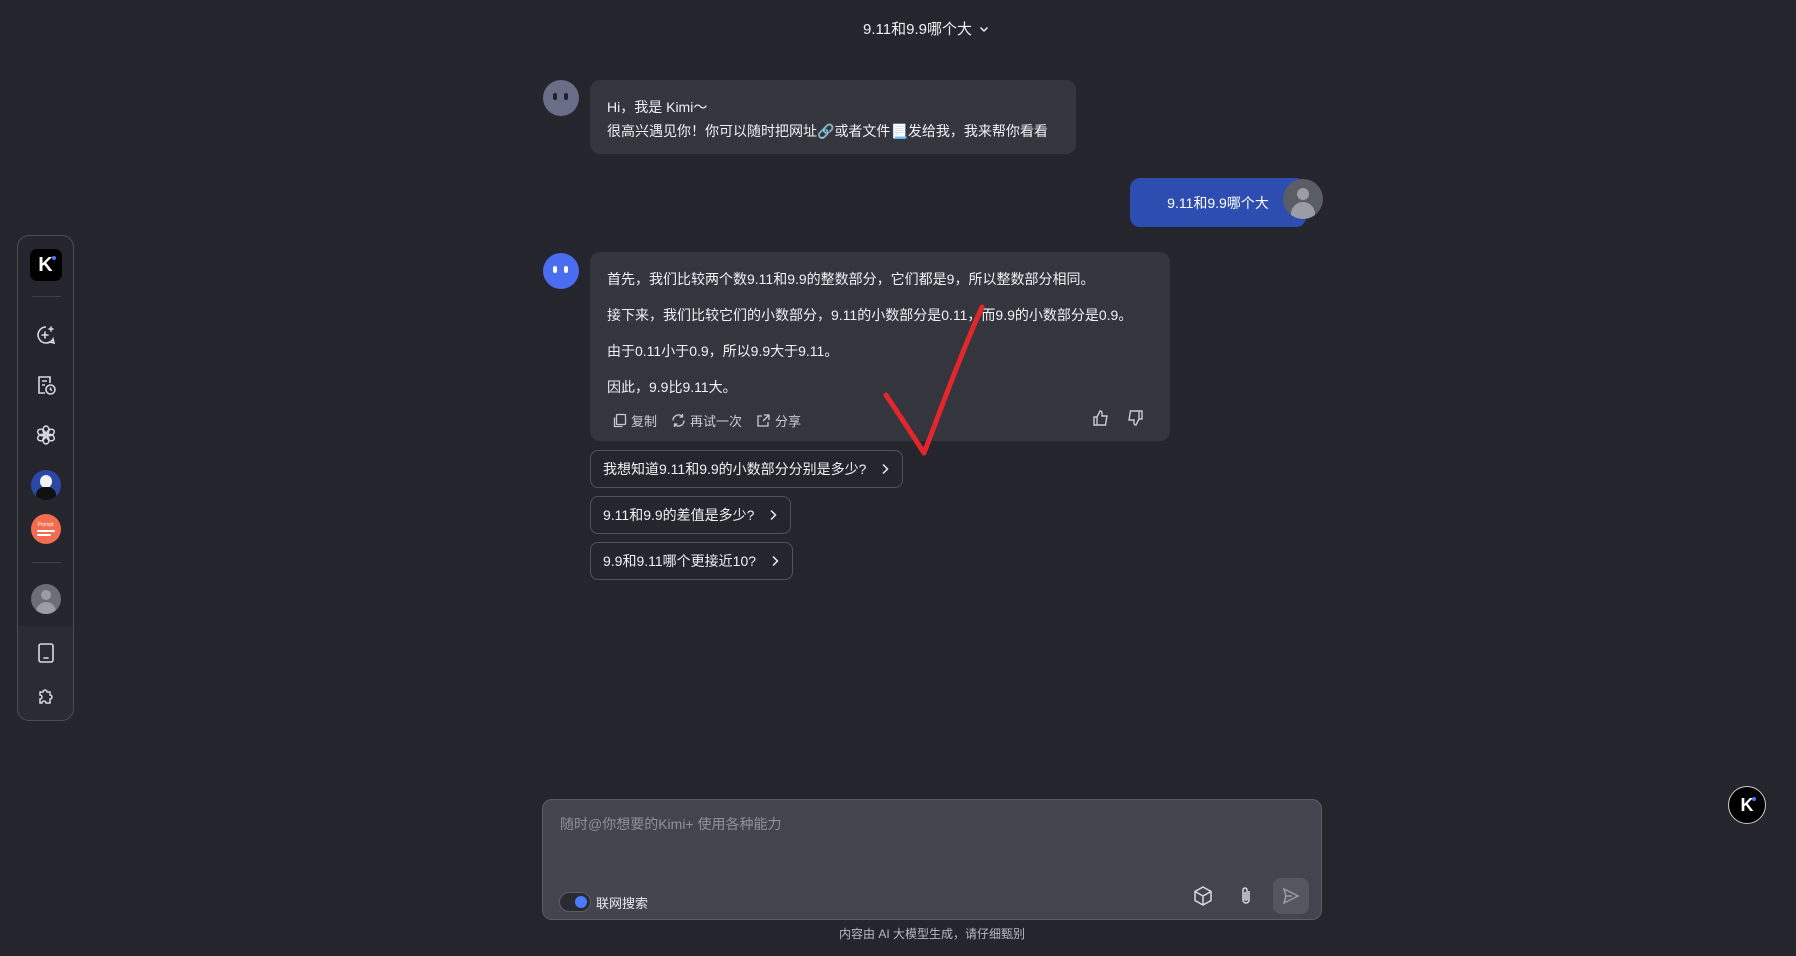 Image resolution: width=1796 pixels, height=956 pixels. I want to click on thumbs-down-icon, so click(1135, 418).